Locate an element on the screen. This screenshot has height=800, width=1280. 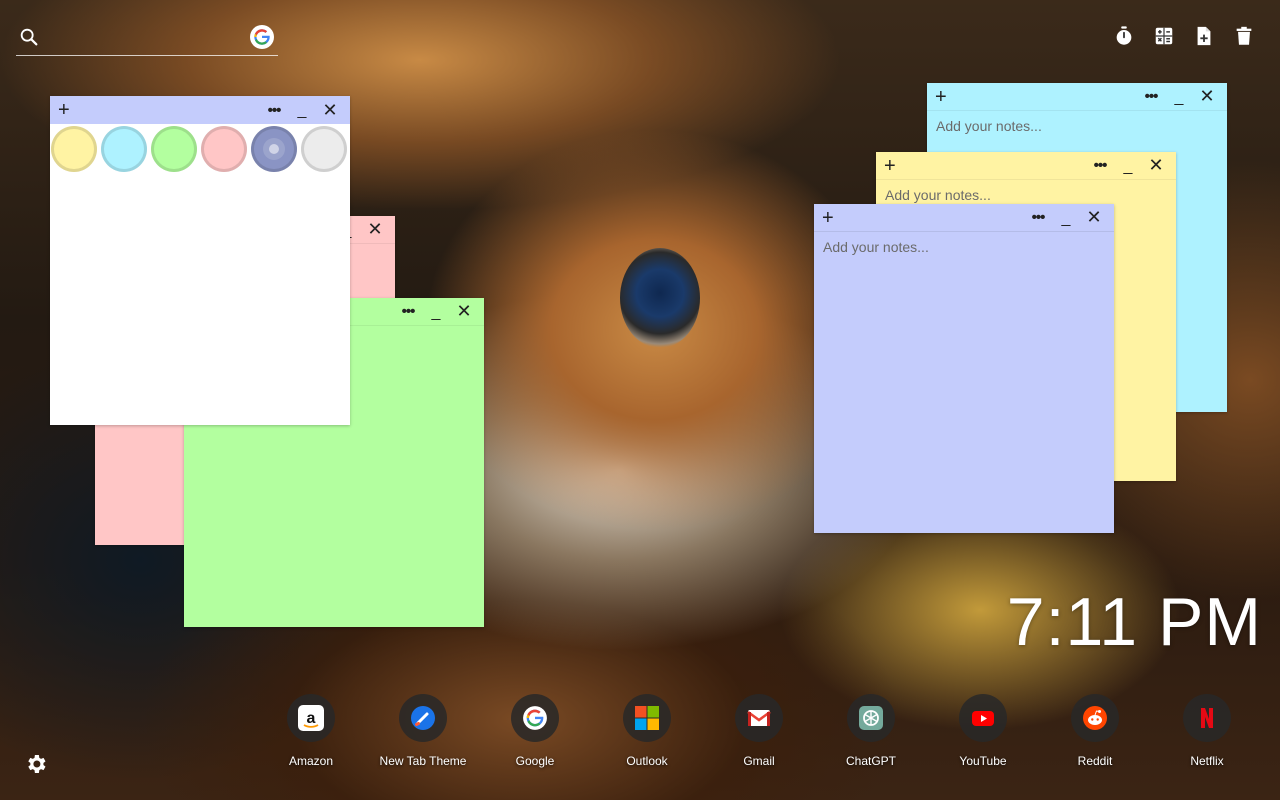
shortcut-new-tab-theme: New Tab Theme is located at coordinates (423, 731).